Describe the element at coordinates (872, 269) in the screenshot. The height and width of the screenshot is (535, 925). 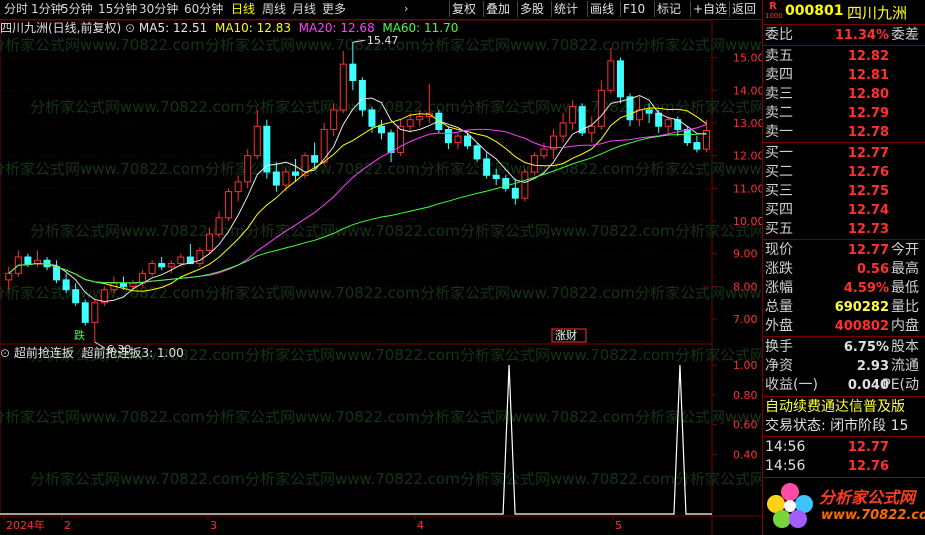
I see `stat-row-1-value: 0.56` at that location.